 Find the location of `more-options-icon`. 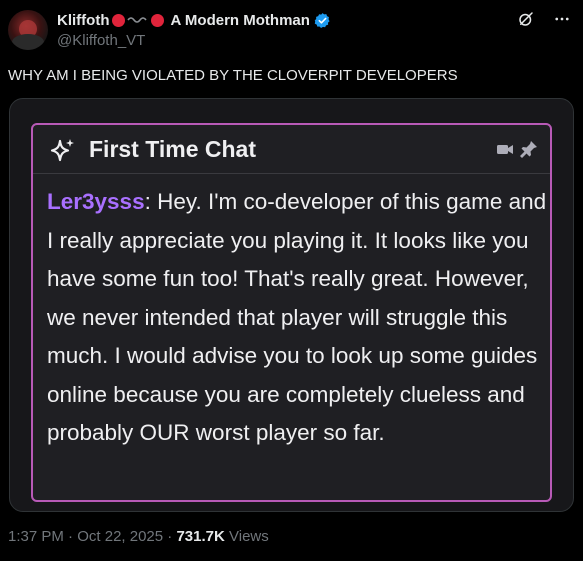

more-options-icon is located at coordinates (562, 19).